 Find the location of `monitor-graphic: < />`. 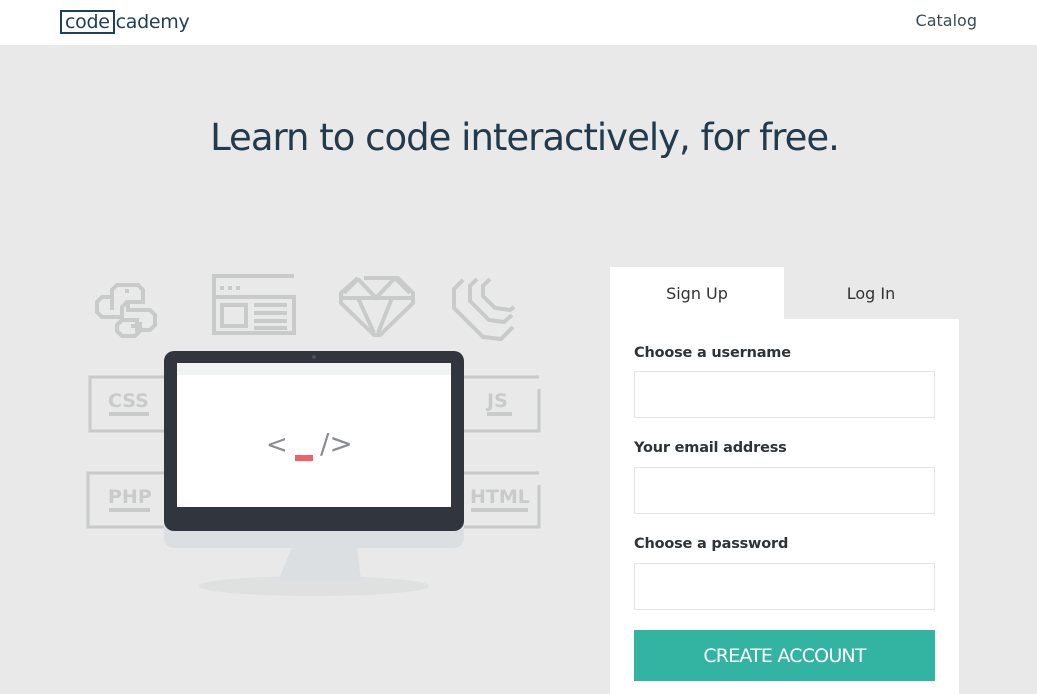

monitor-graphic: < /> is located at coordinates (314, 473).